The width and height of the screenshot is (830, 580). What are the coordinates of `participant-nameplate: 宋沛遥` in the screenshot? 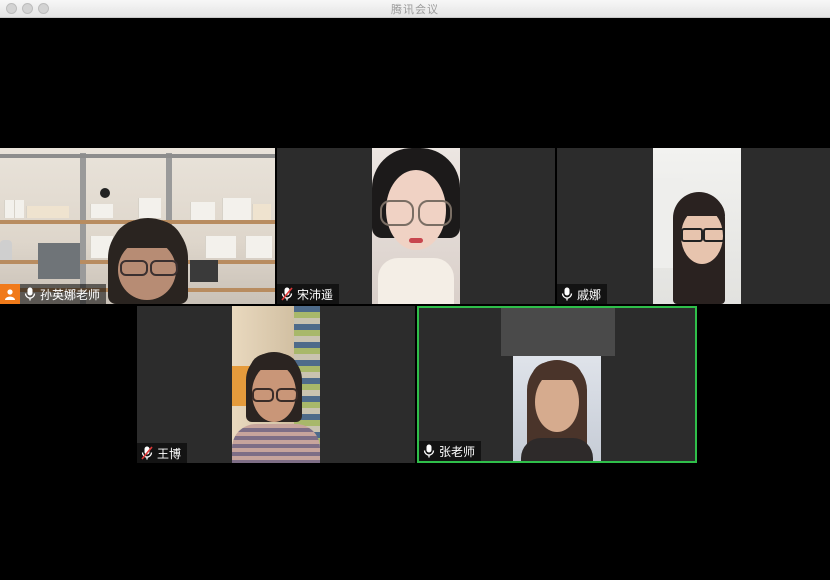 It's located at (308, 294).